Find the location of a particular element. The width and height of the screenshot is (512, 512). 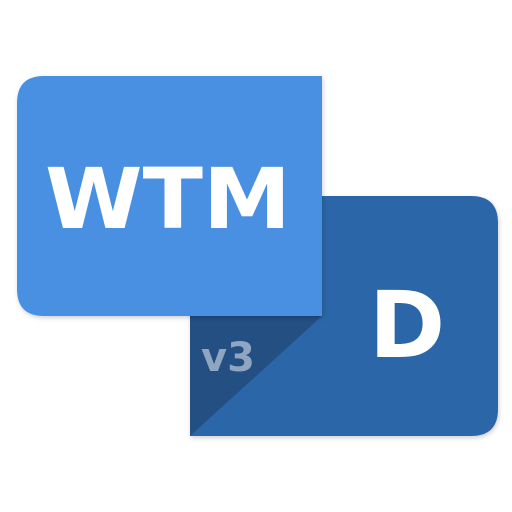

version-label: v3 is located at coordinates (228, 358).